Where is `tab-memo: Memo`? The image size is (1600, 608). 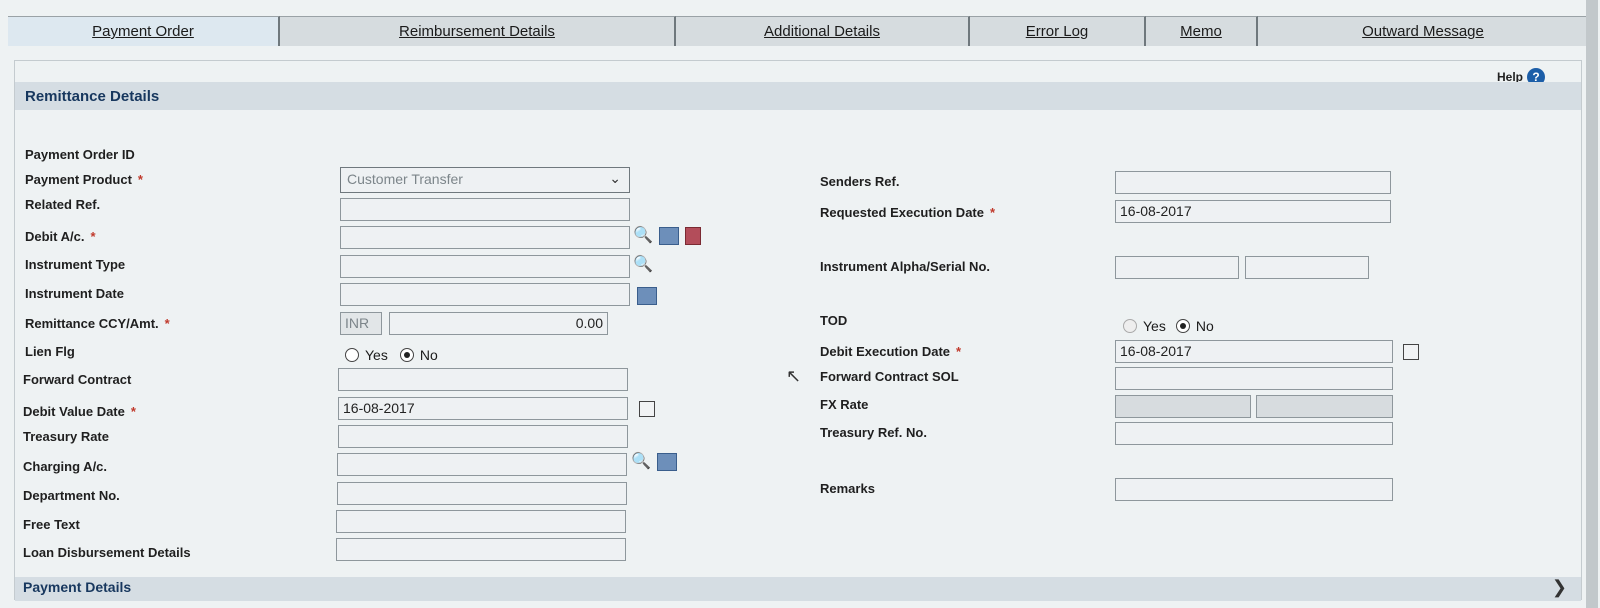
tab-memo: Memo is located at coordinates (1202, 31).